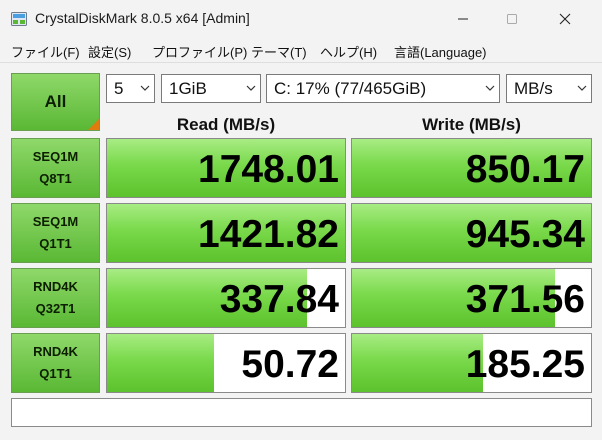  I want to click on minimize-icon, so click(463, 19).